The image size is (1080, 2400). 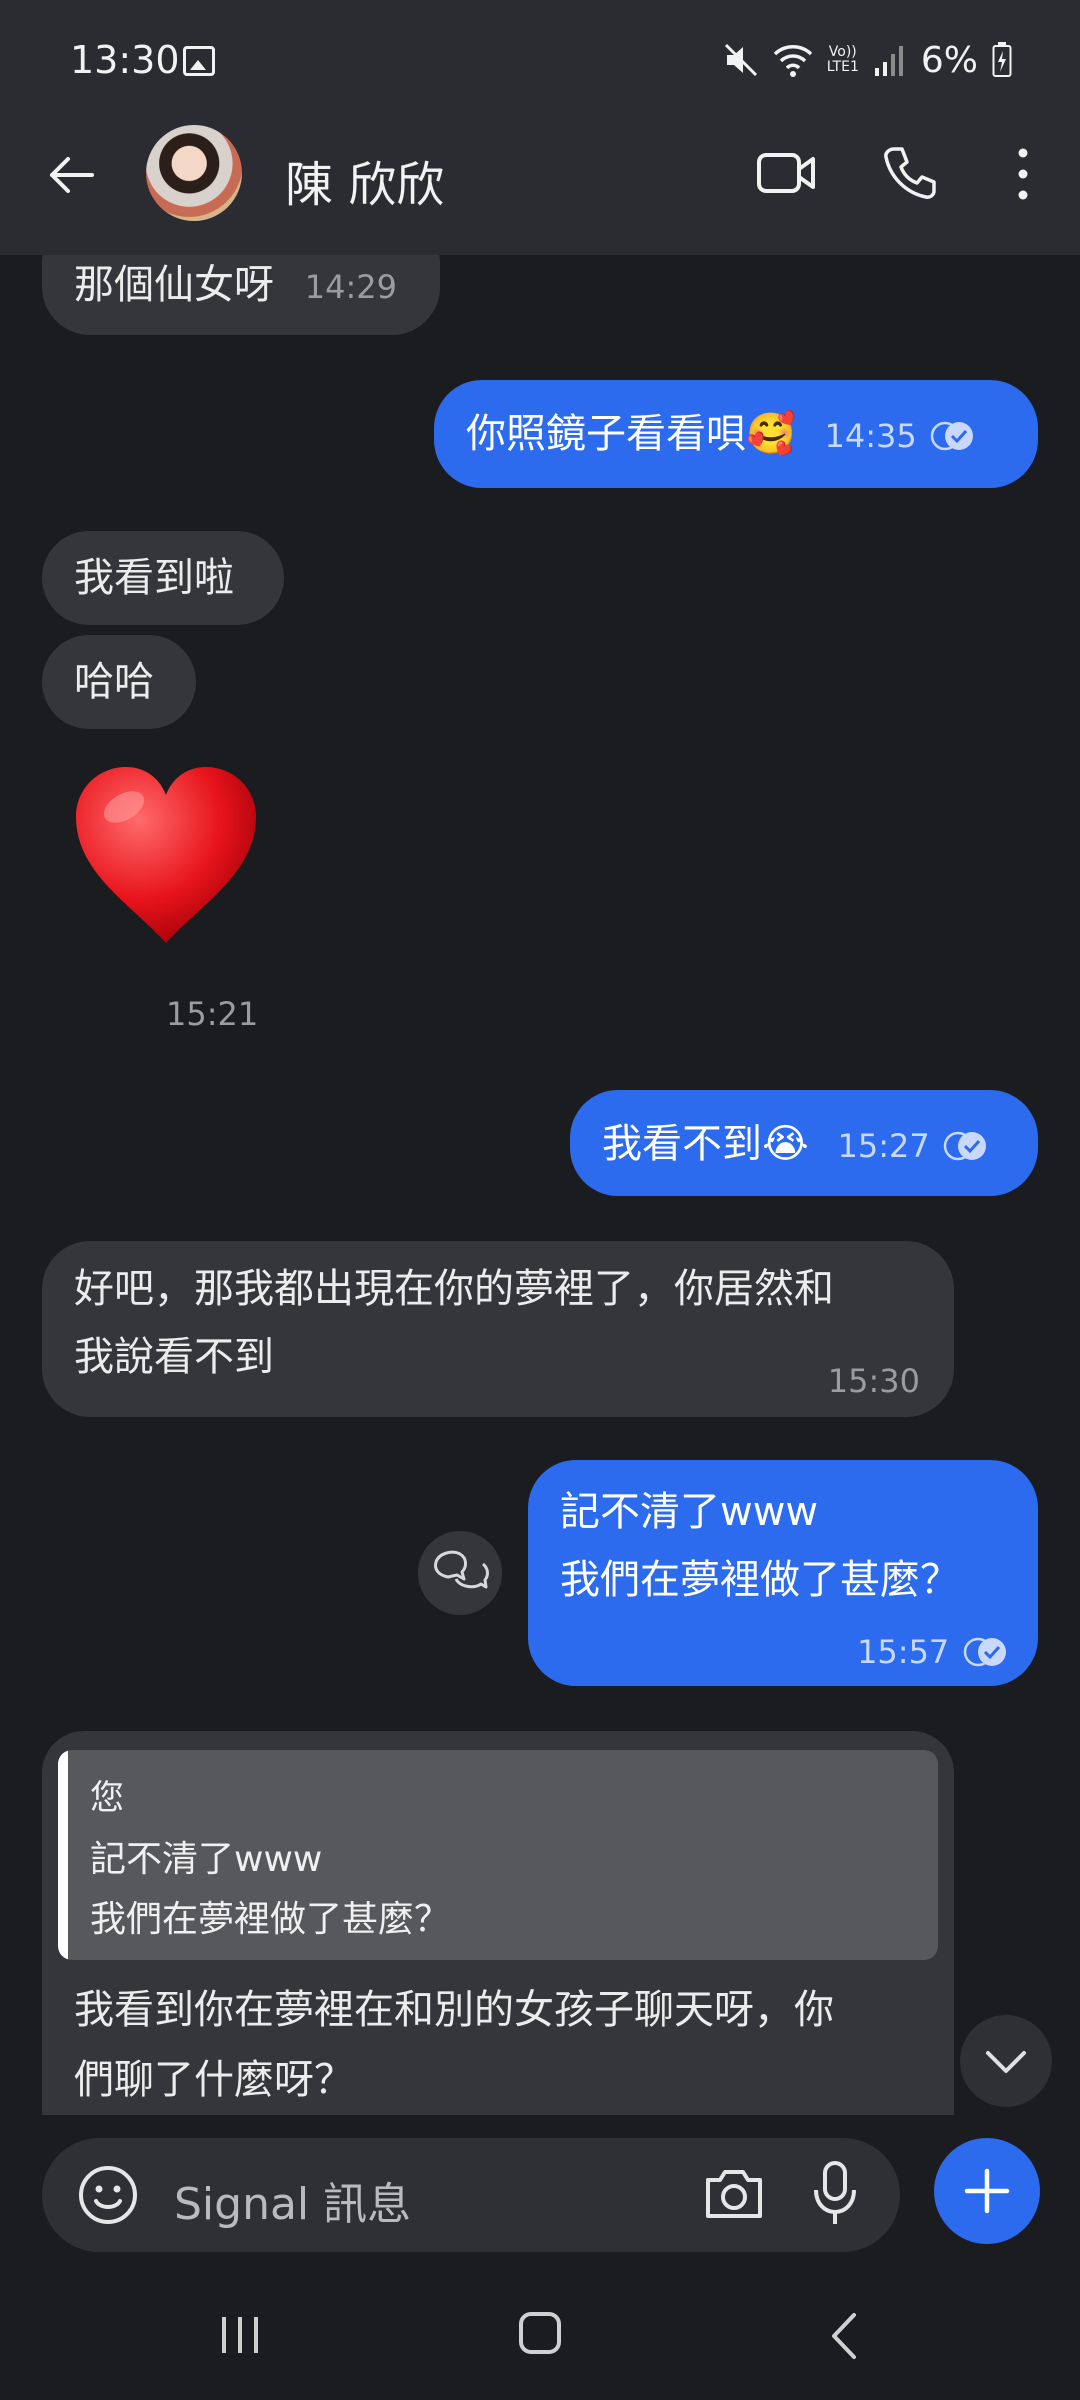 I want to click on message-time: 15:57, so click(x=903, y=1652).